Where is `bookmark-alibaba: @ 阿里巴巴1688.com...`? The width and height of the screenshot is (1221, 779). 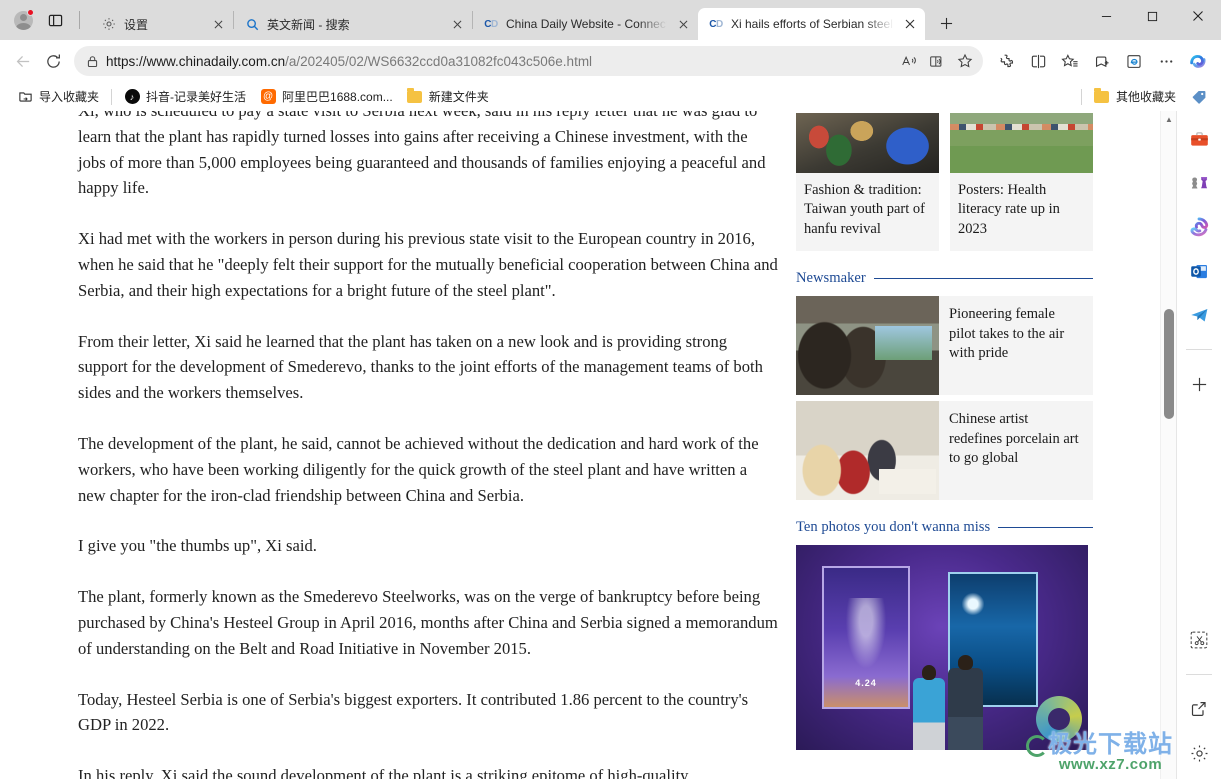 bookmark-alibaba: @ 阿里巴巴1688.com... is located at coordinates (326, 96).